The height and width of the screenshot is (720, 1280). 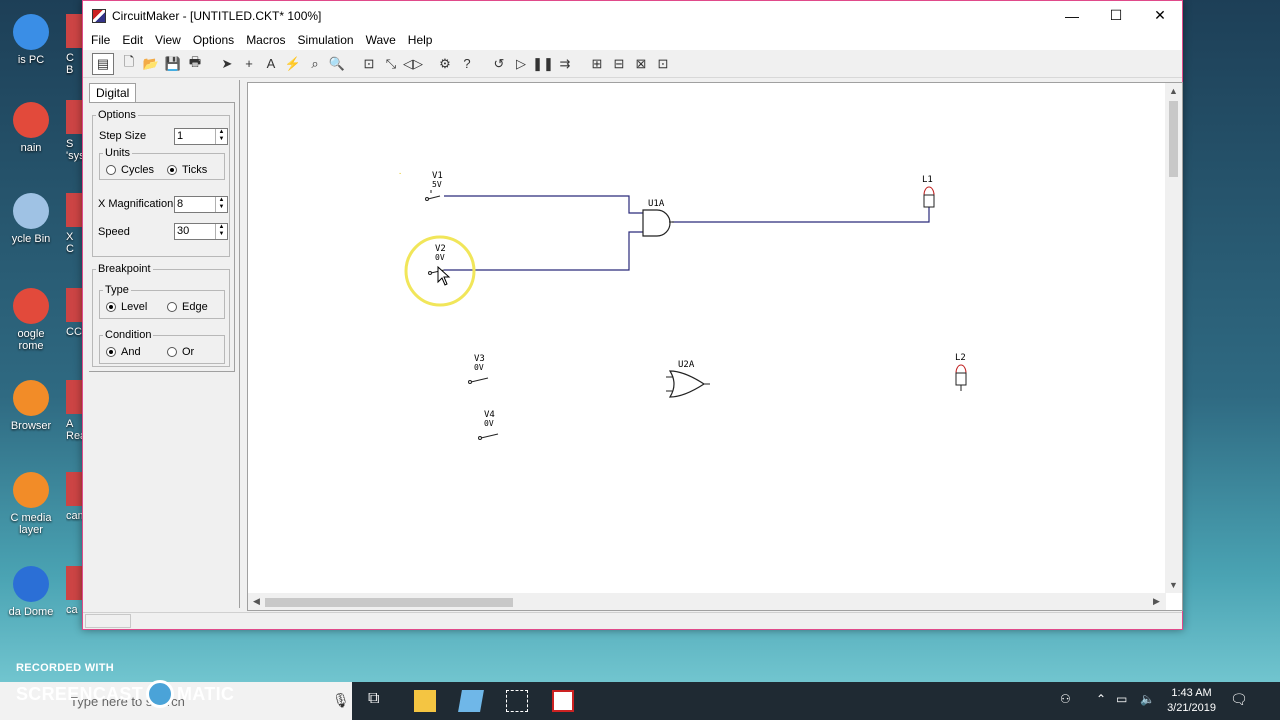 What do you see at coordinates (31, 320) in the screenshot?
I see `desktop-icon: oogle rome` at bounding box center [31, 320].